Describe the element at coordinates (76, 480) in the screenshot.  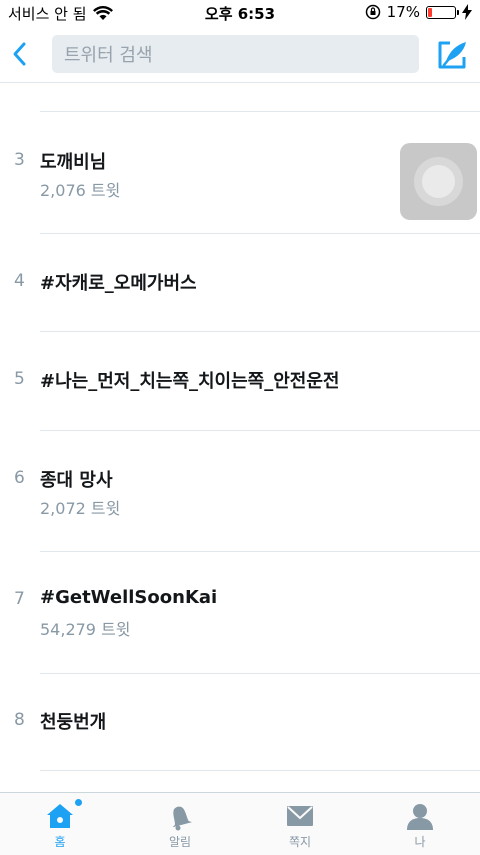
I see `trend-name: 종대 망사` at that location.